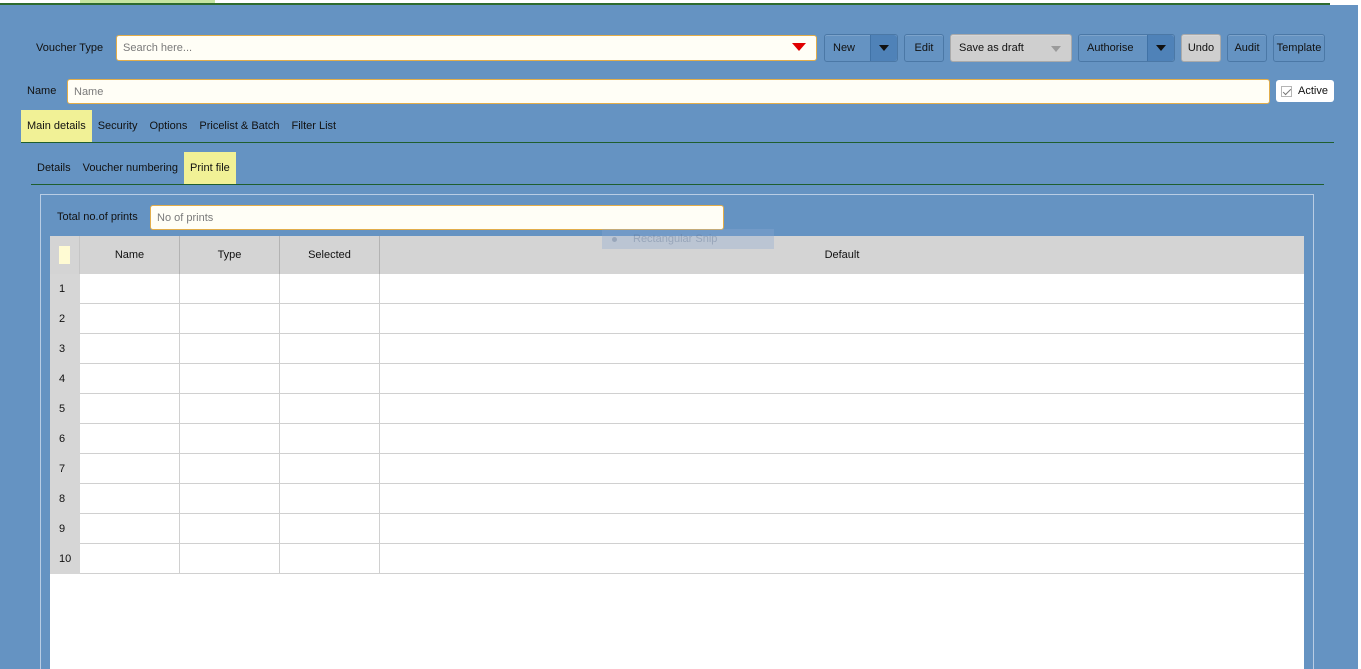 The width and height of the screenshot is (1361, 669). Describe the element at coordinates (668, 91) in the screenshot. I see `name-input: Name` at that location.